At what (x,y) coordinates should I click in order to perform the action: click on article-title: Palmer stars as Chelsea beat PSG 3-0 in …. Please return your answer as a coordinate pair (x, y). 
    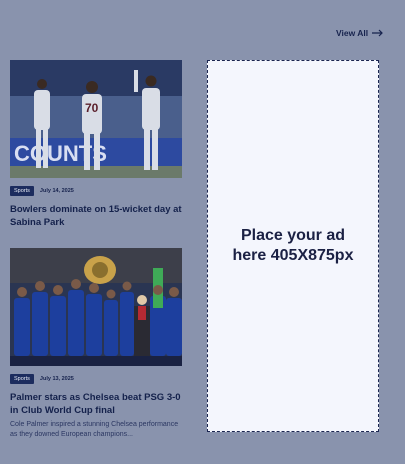
    Looking at the image, I should click on (96, 404).